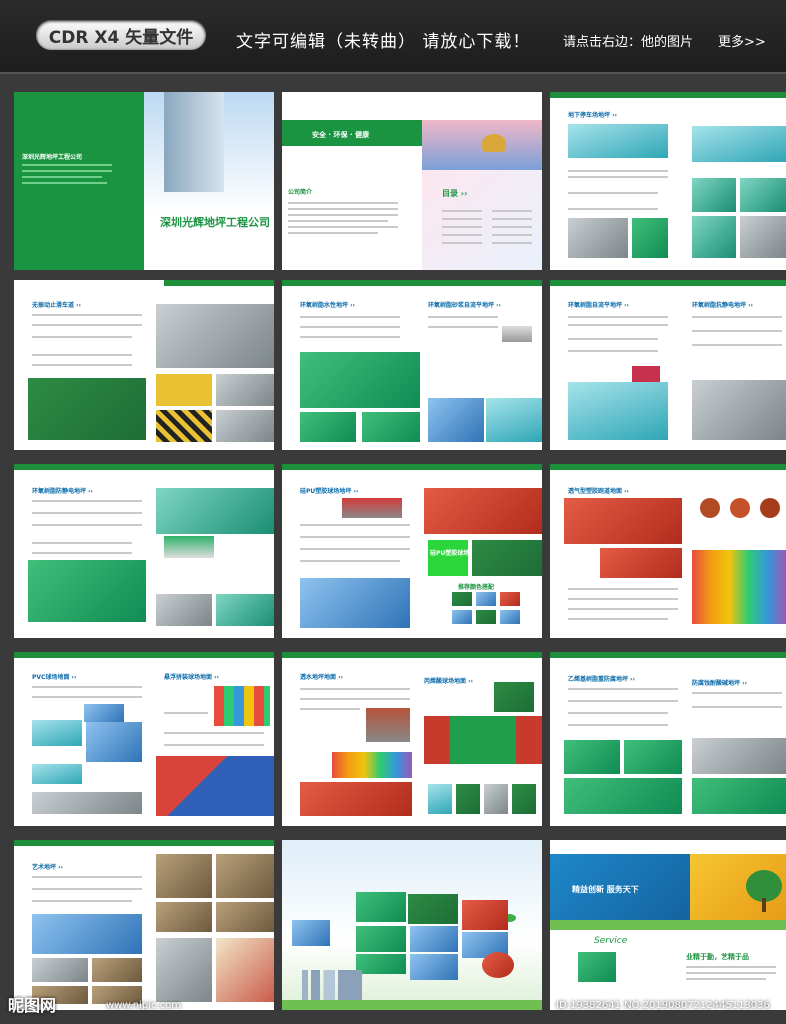 This screenshot has width=786, height=1024. I want to click on profile-heading: 公司简介, so click(300, 192).